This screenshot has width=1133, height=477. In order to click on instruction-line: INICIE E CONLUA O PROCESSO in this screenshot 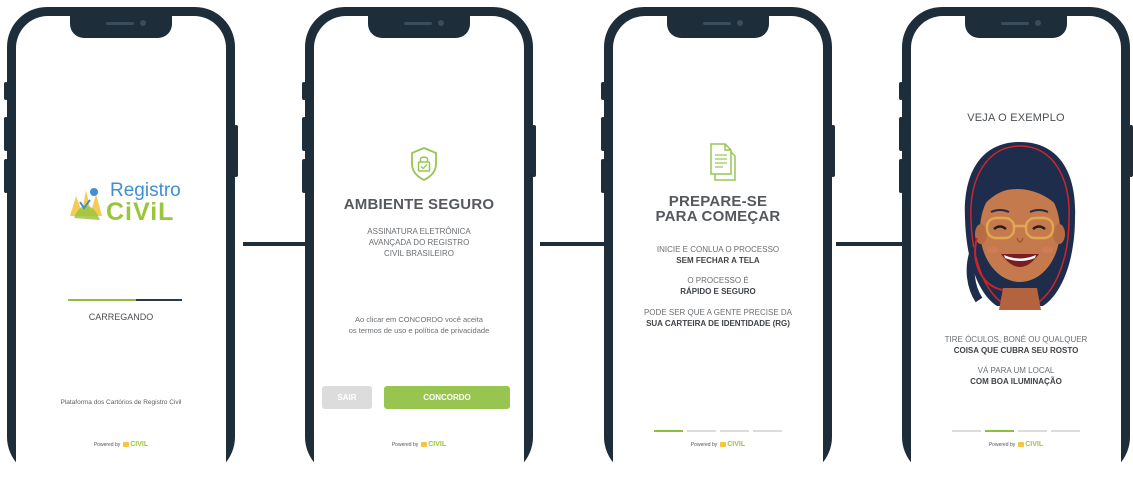, I will do `click(718, 249)`.